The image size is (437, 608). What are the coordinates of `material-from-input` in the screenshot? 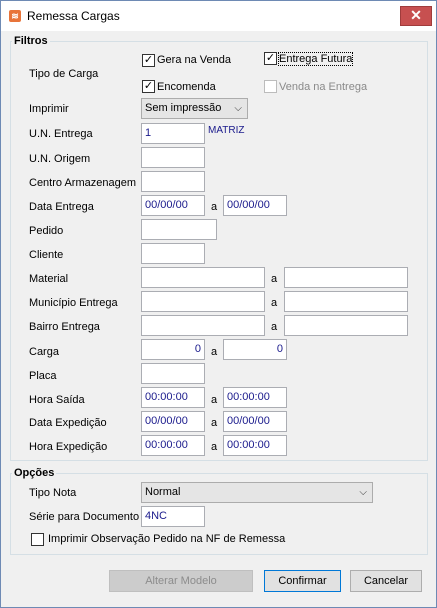 It's located at (203, 277).